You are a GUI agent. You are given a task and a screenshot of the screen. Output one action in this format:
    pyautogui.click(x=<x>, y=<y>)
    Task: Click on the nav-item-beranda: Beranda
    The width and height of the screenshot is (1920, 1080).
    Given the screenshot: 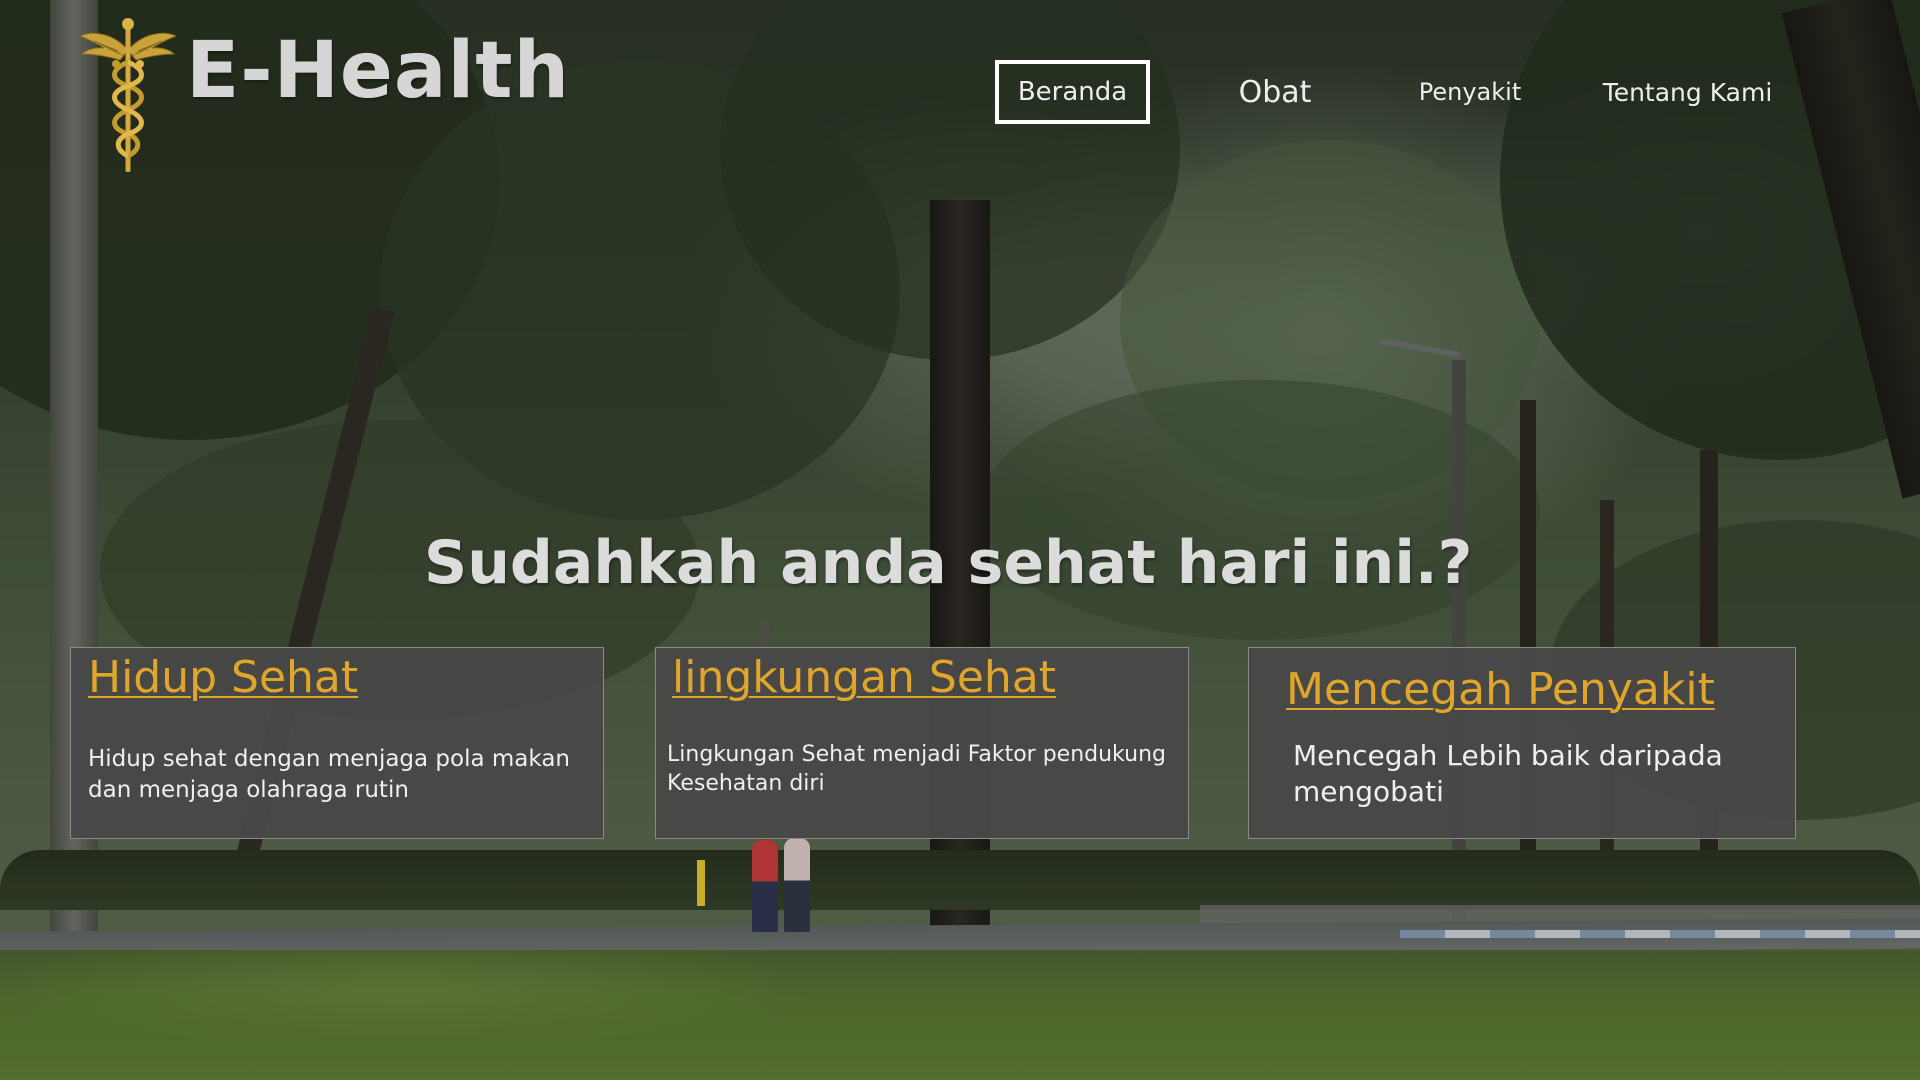 What is the action you would take?
    pyautogui.click(x=1072, y=92)
    